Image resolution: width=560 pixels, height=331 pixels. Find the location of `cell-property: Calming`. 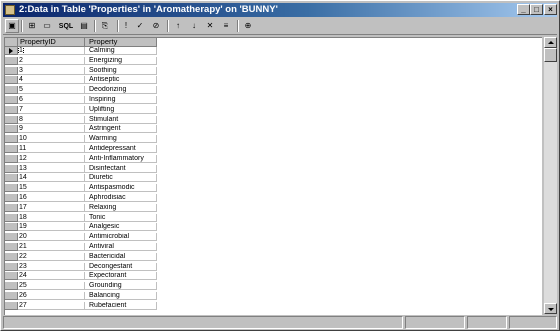

cell-property: Calming is located at coordinates (121, 51).